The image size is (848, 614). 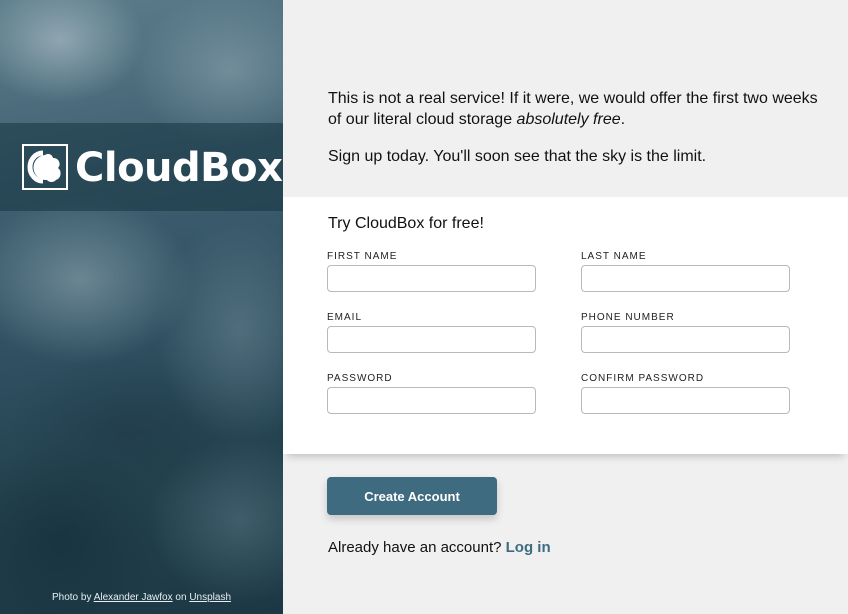 I want to click on first-name-field: FIRST NAME, so click(x=431, y=271).